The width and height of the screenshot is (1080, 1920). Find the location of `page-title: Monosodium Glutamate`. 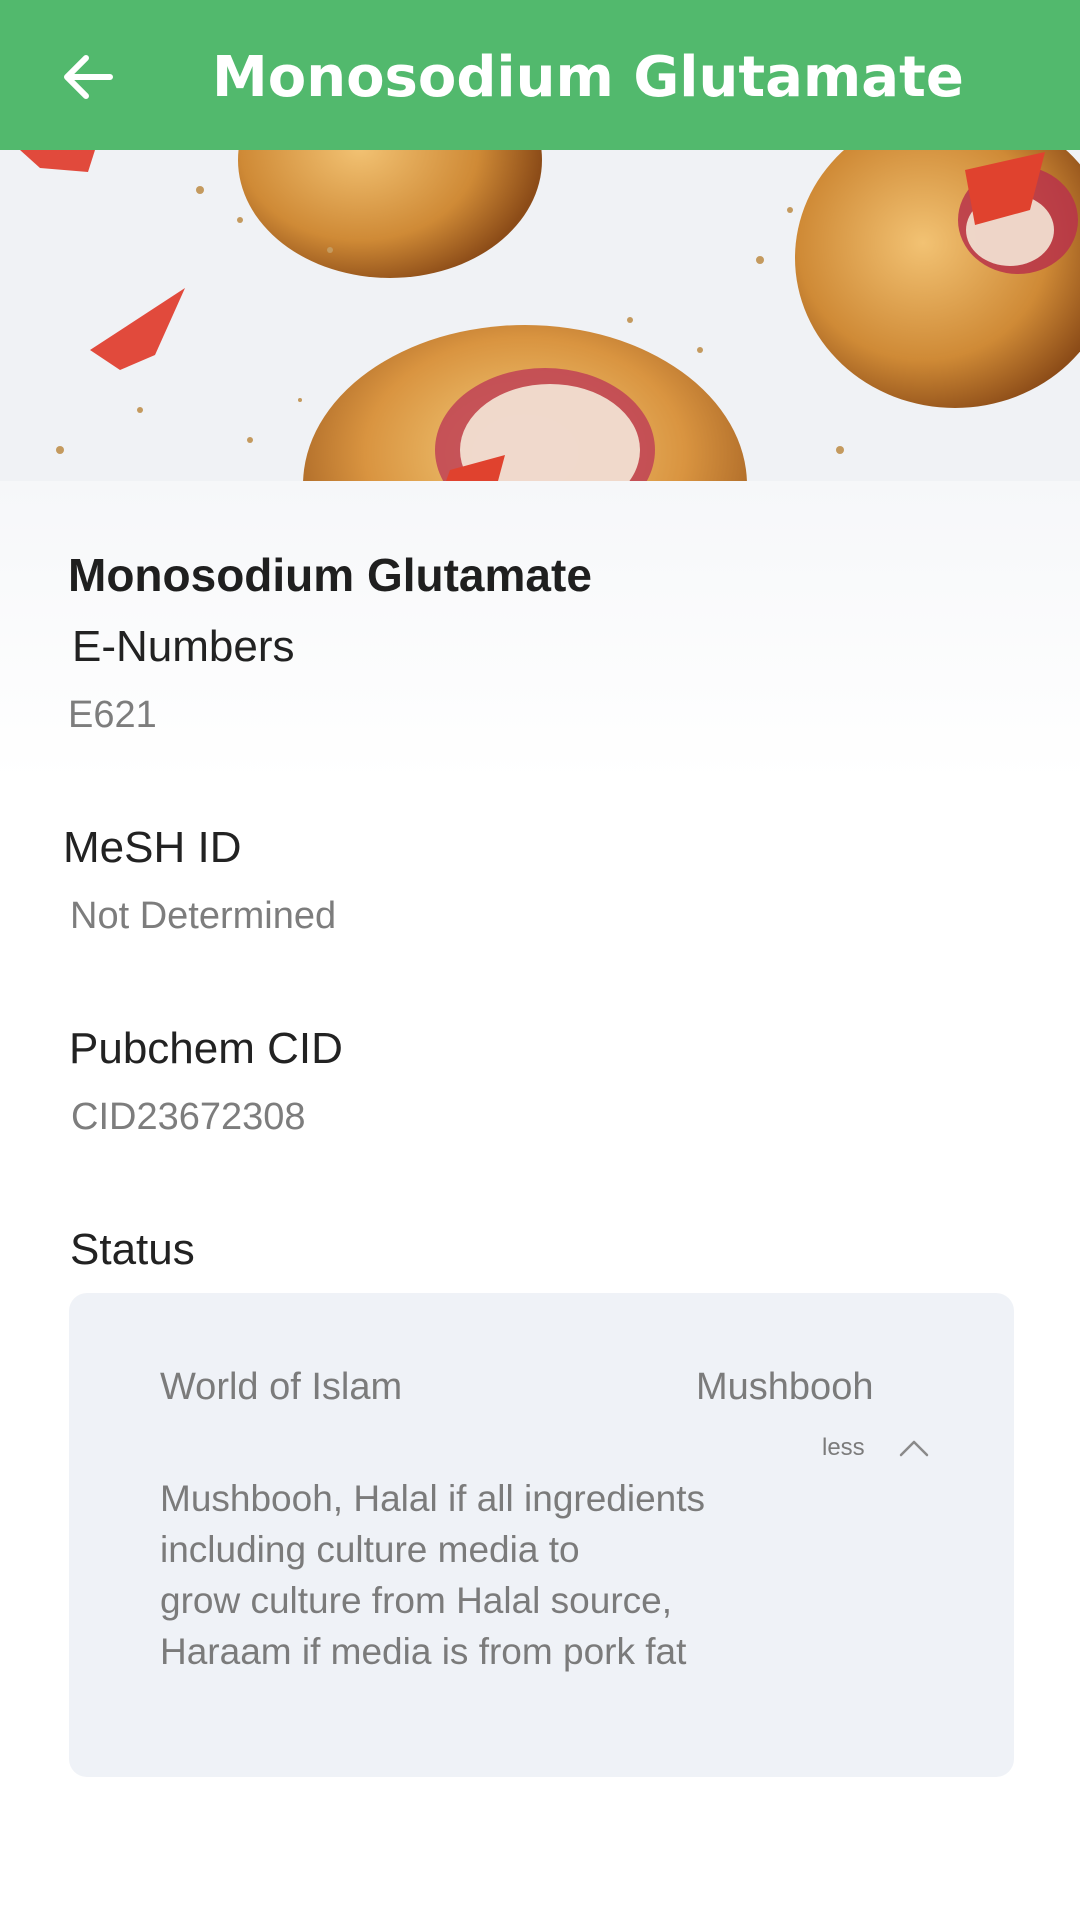

page-title: Monosodium Glutamate is located at coordinates (588, 77).